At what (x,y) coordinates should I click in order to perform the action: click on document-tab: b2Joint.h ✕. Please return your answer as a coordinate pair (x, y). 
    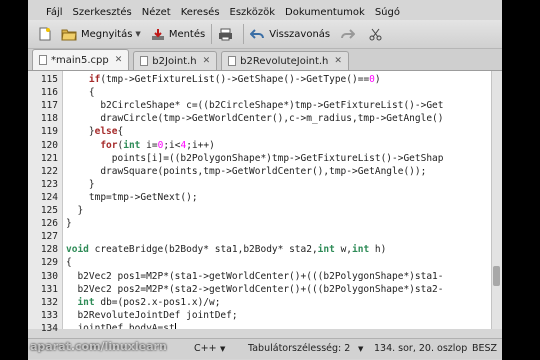
    Looking at the image, I should click on (175, 60).